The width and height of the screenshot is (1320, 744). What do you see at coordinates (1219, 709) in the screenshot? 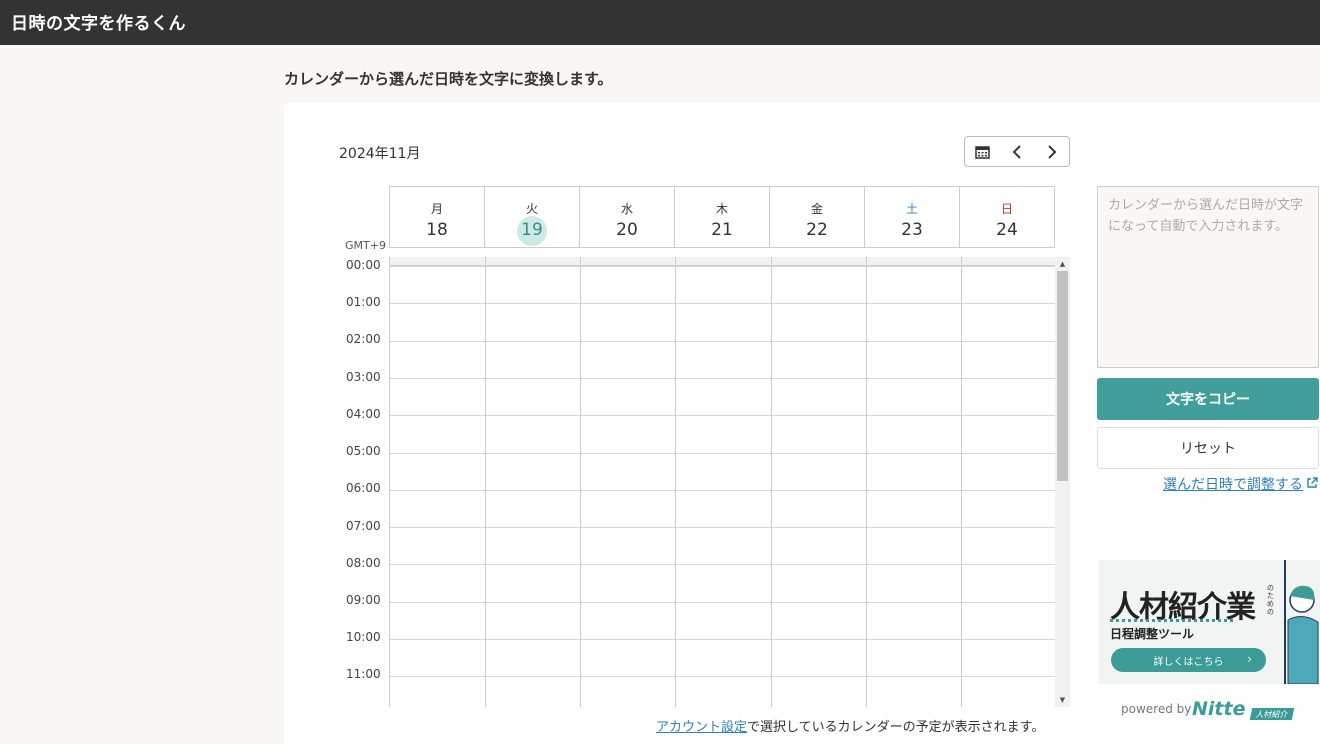
I see `nitte-logo: Nitte` at bounding box center [1219, 709].